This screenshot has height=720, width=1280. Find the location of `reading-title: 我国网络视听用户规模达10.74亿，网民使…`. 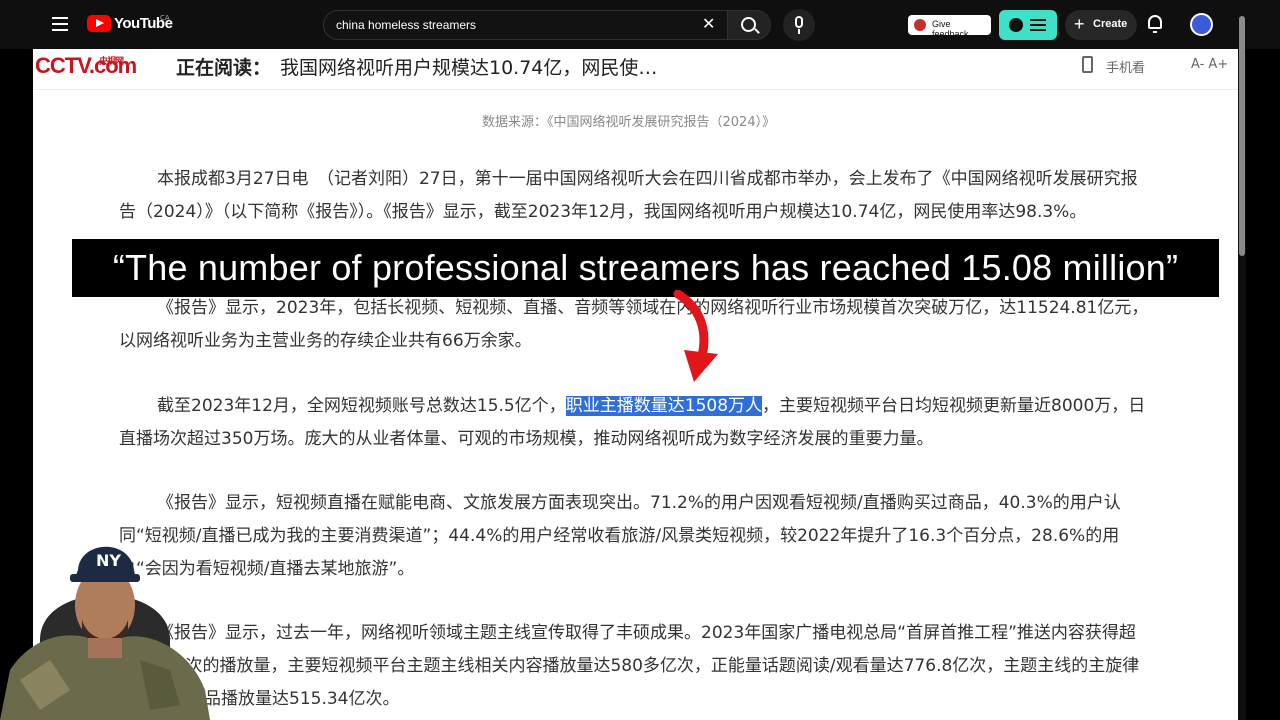

reading-title: 我国网络视听用户规模达10.74亿，网民使… is located at coordinates (469, 68).